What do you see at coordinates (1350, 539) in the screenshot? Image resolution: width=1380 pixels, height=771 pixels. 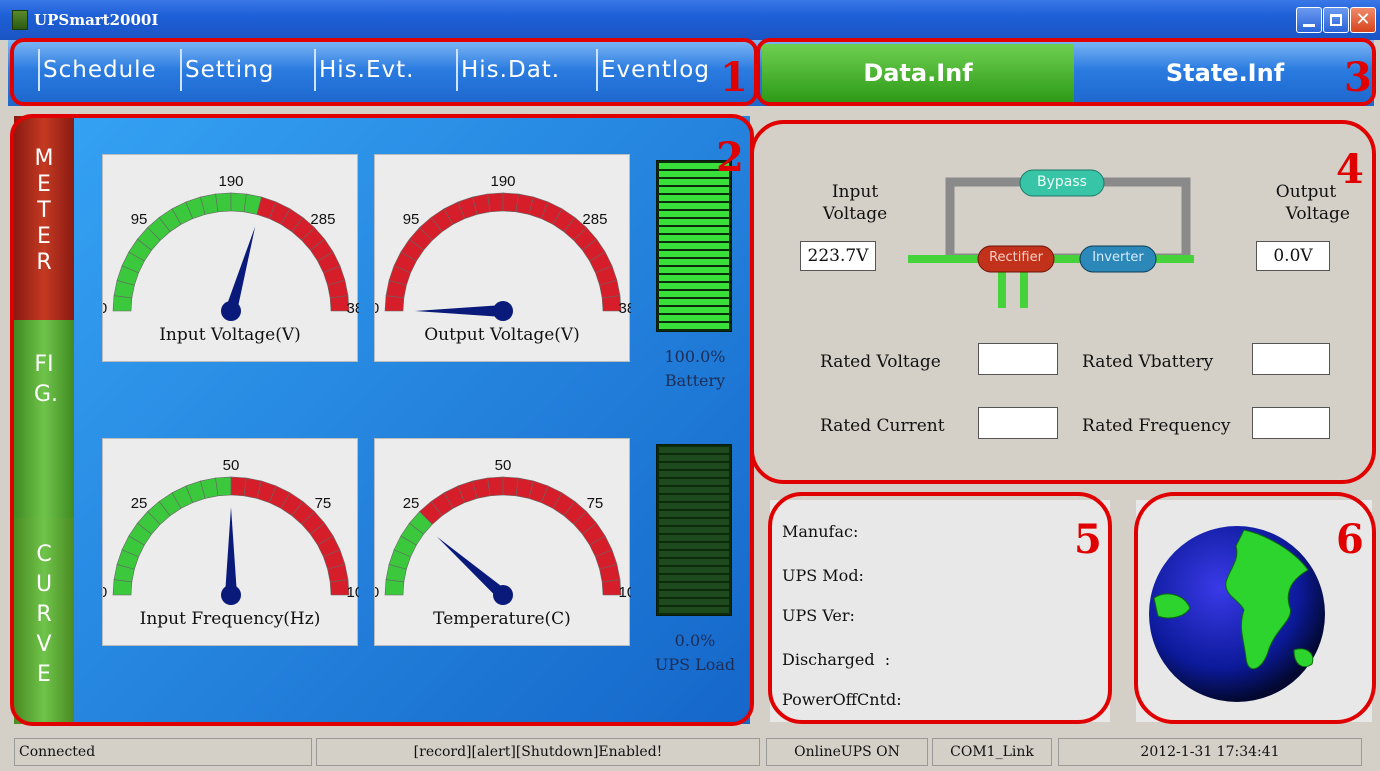 I see `annotation-number-6: 6` at bounding box center [1350, 539].